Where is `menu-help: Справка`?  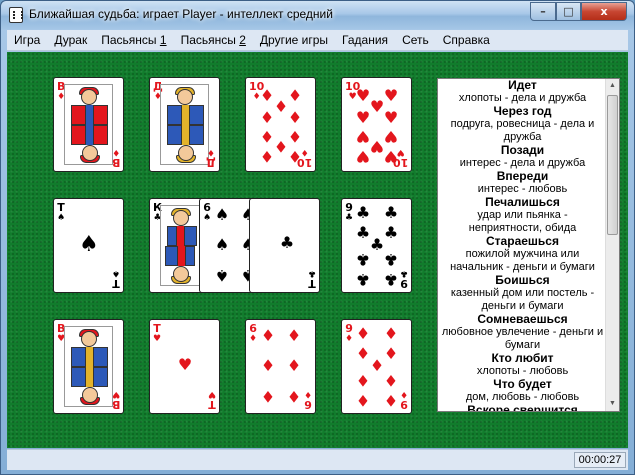
menu-help: Справка is located at coordinates (466, 40).